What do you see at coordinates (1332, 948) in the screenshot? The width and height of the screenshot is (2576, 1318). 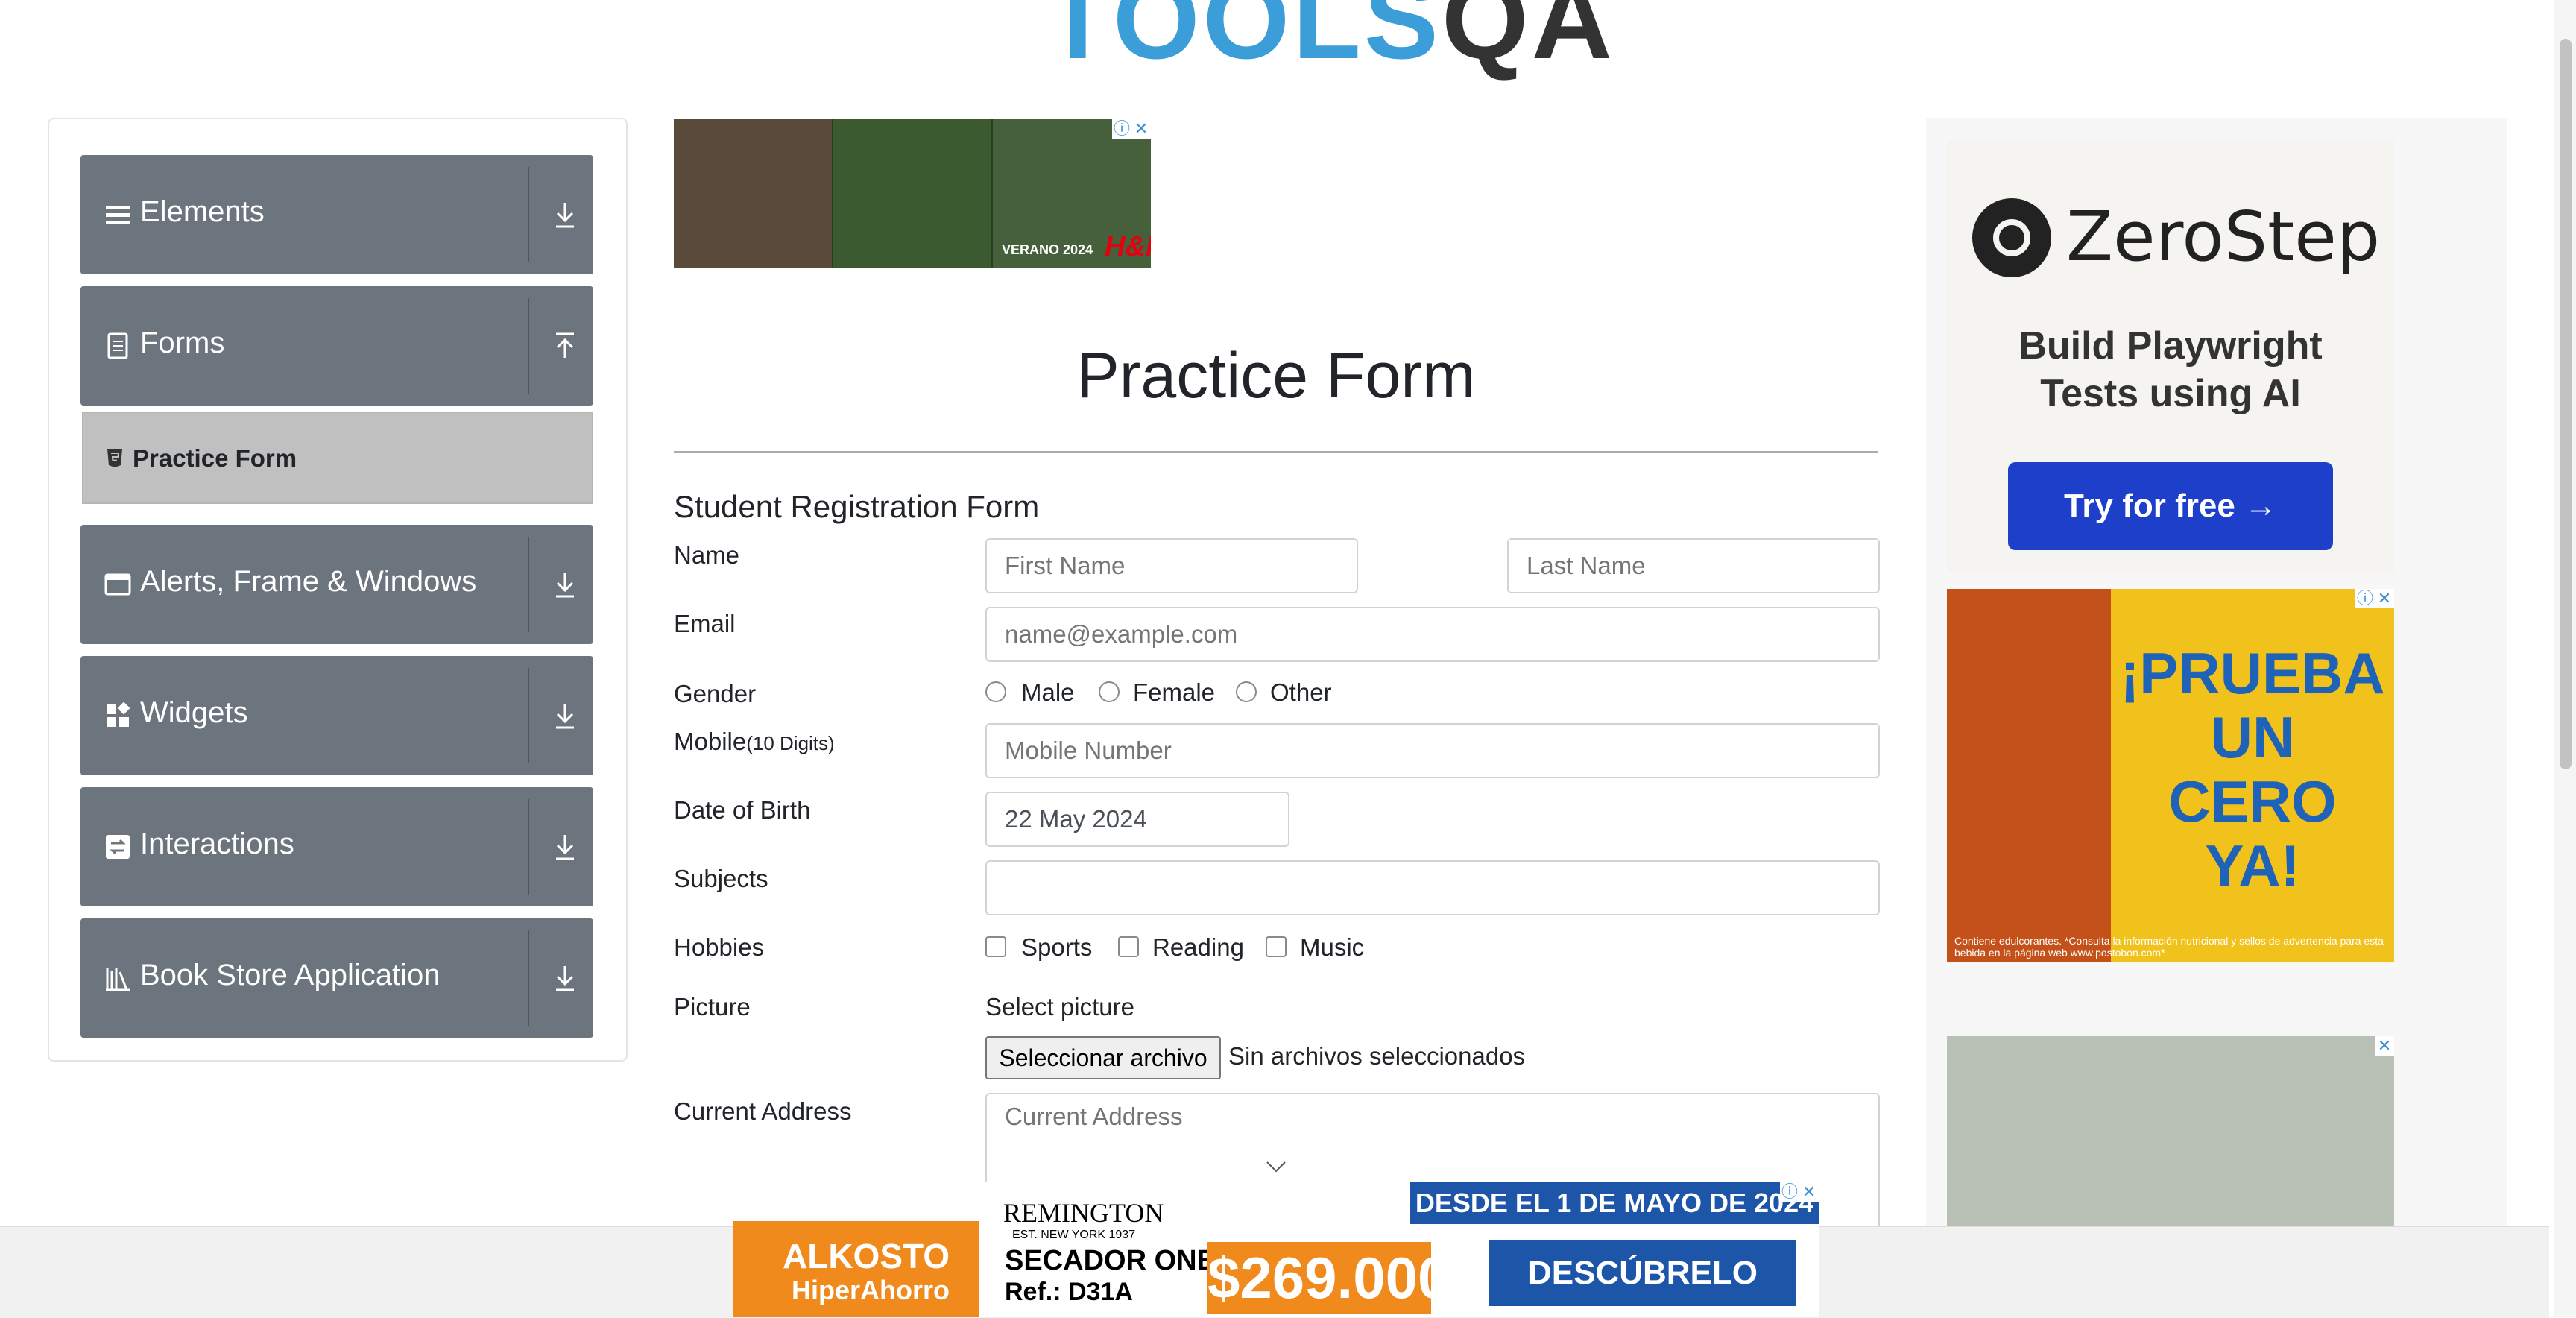 I see `hobby-option-label: Music` at bounding box center [1332, 948].